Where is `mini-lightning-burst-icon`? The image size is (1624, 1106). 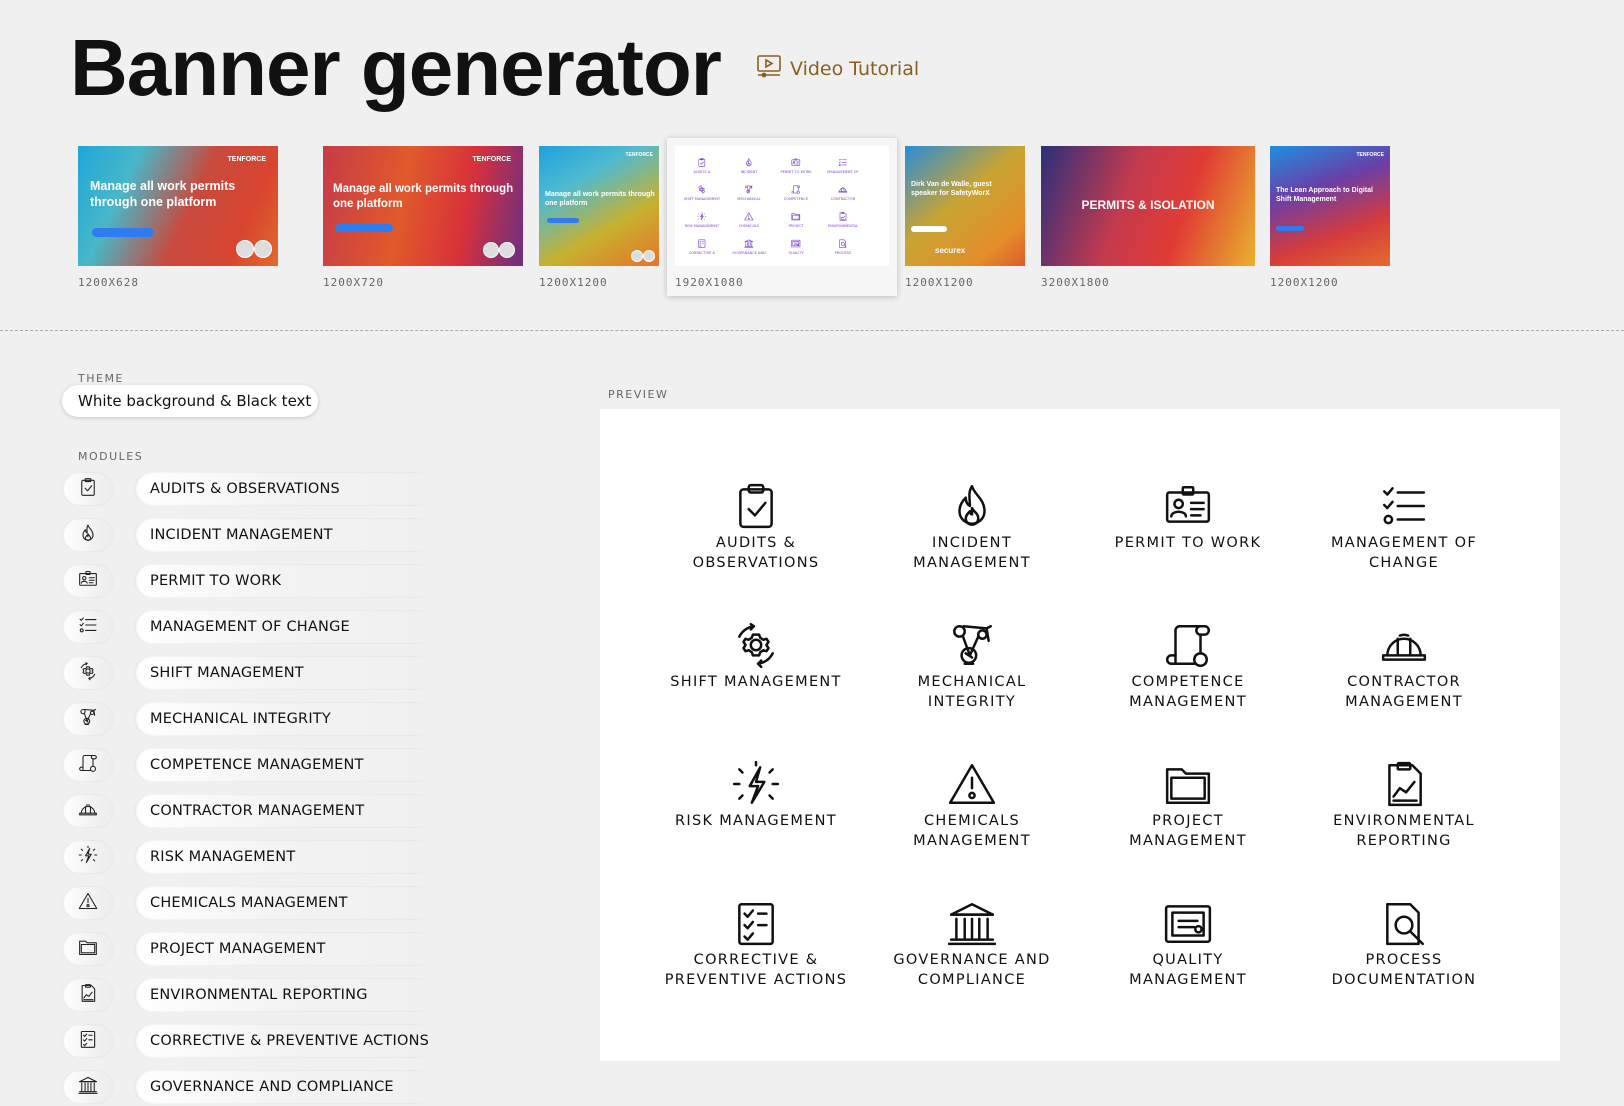
mini-lightning-burst-icon is located at coordinates (702, 216).